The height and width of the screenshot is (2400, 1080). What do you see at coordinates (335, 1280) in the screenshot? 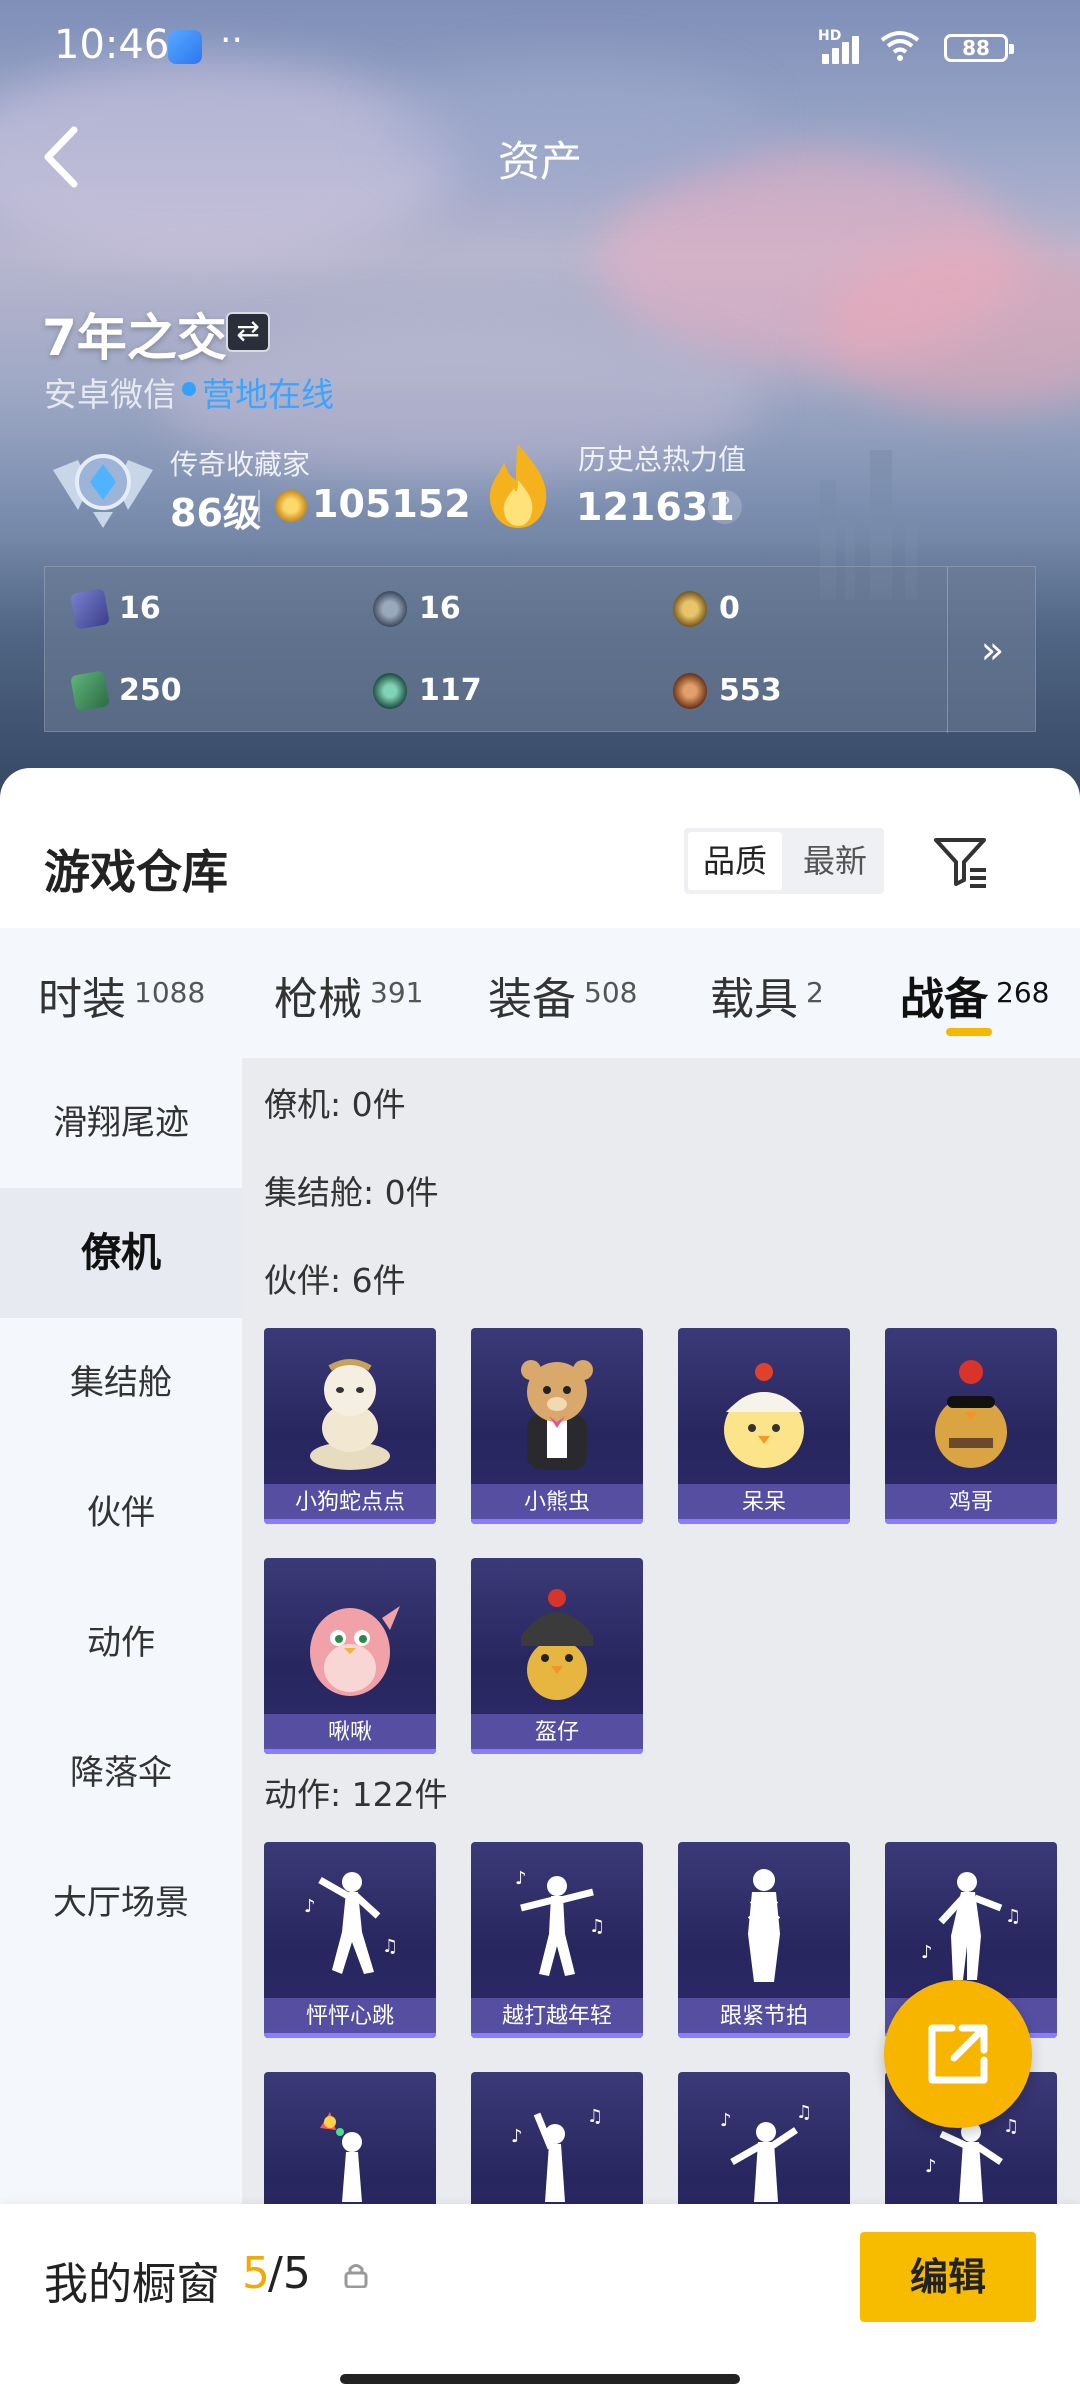
I see `section-header: 伙伴: 6件` at bounding box center [335, 1280].